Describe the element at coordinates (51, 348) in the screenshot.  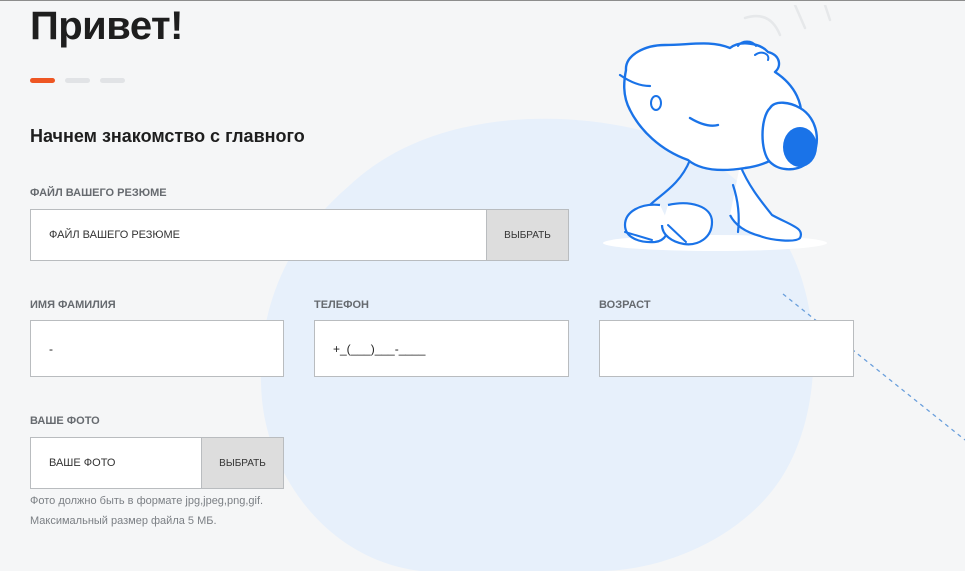
I see `name-value: -` at that location.